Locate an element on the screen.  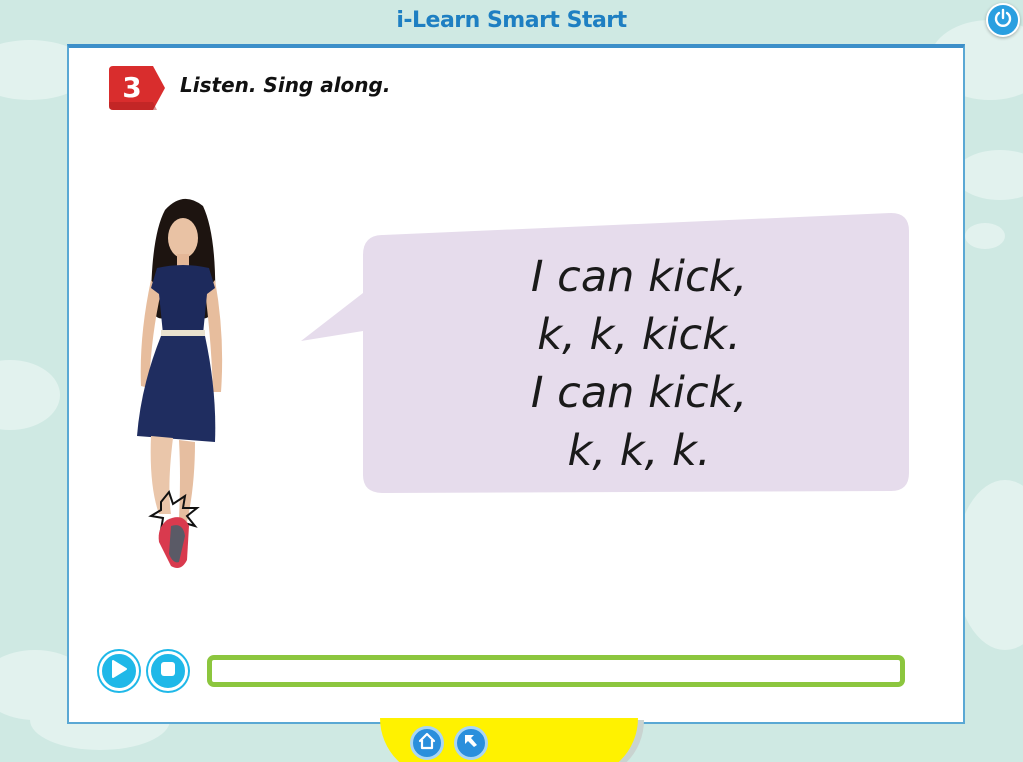
power-icon is located at coordinates (1003, 20).